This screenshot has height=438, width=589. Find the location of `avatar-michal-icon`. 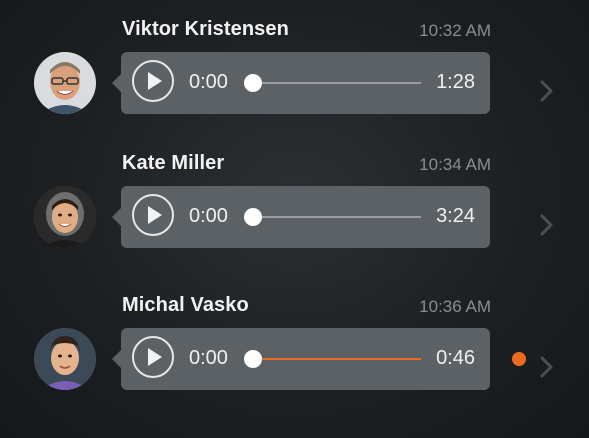

avatar-michal-icon is located at coordinates (65, 359).